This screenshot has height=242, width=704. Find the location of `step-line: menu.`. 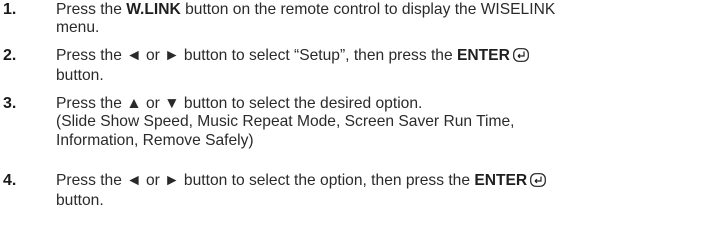

step-line: menu. is located at coordinates (78, 28).